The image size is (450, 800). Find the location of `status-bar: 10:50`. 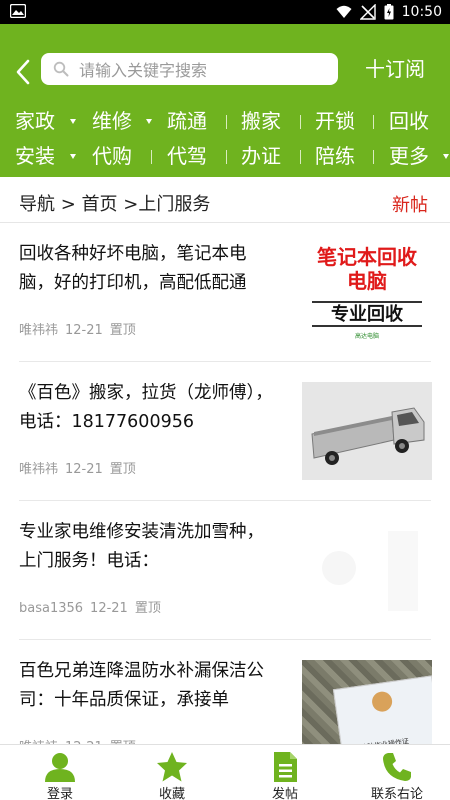

status-bar: 10:50 is located at coordinates (225, 12).